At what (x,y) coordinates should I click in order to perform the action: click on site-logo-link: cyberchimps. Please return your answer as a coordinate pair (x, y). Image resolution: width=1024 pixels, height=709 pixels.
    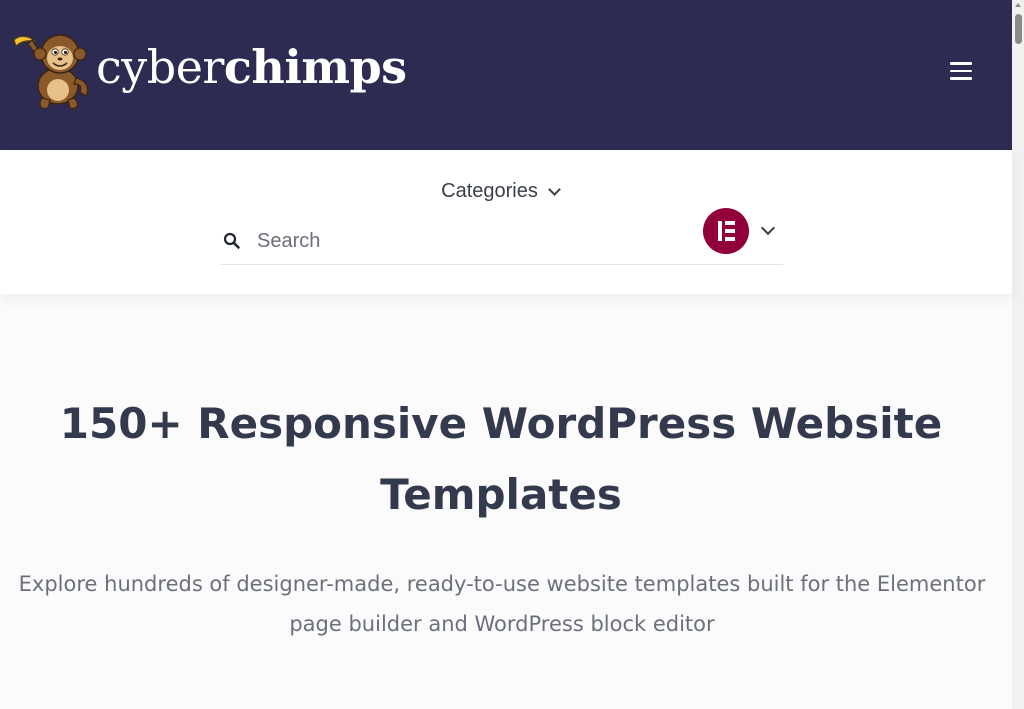
    Looking at the image, I should click on (209, 69).